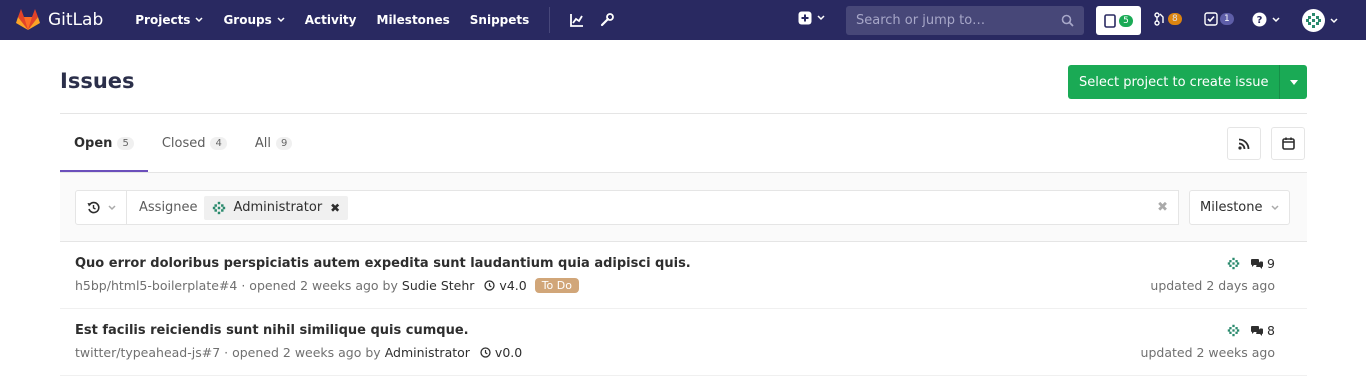 This screenshot has width=1366, height=384. I want to click on tab-open: Open 5, so click(104, 143).